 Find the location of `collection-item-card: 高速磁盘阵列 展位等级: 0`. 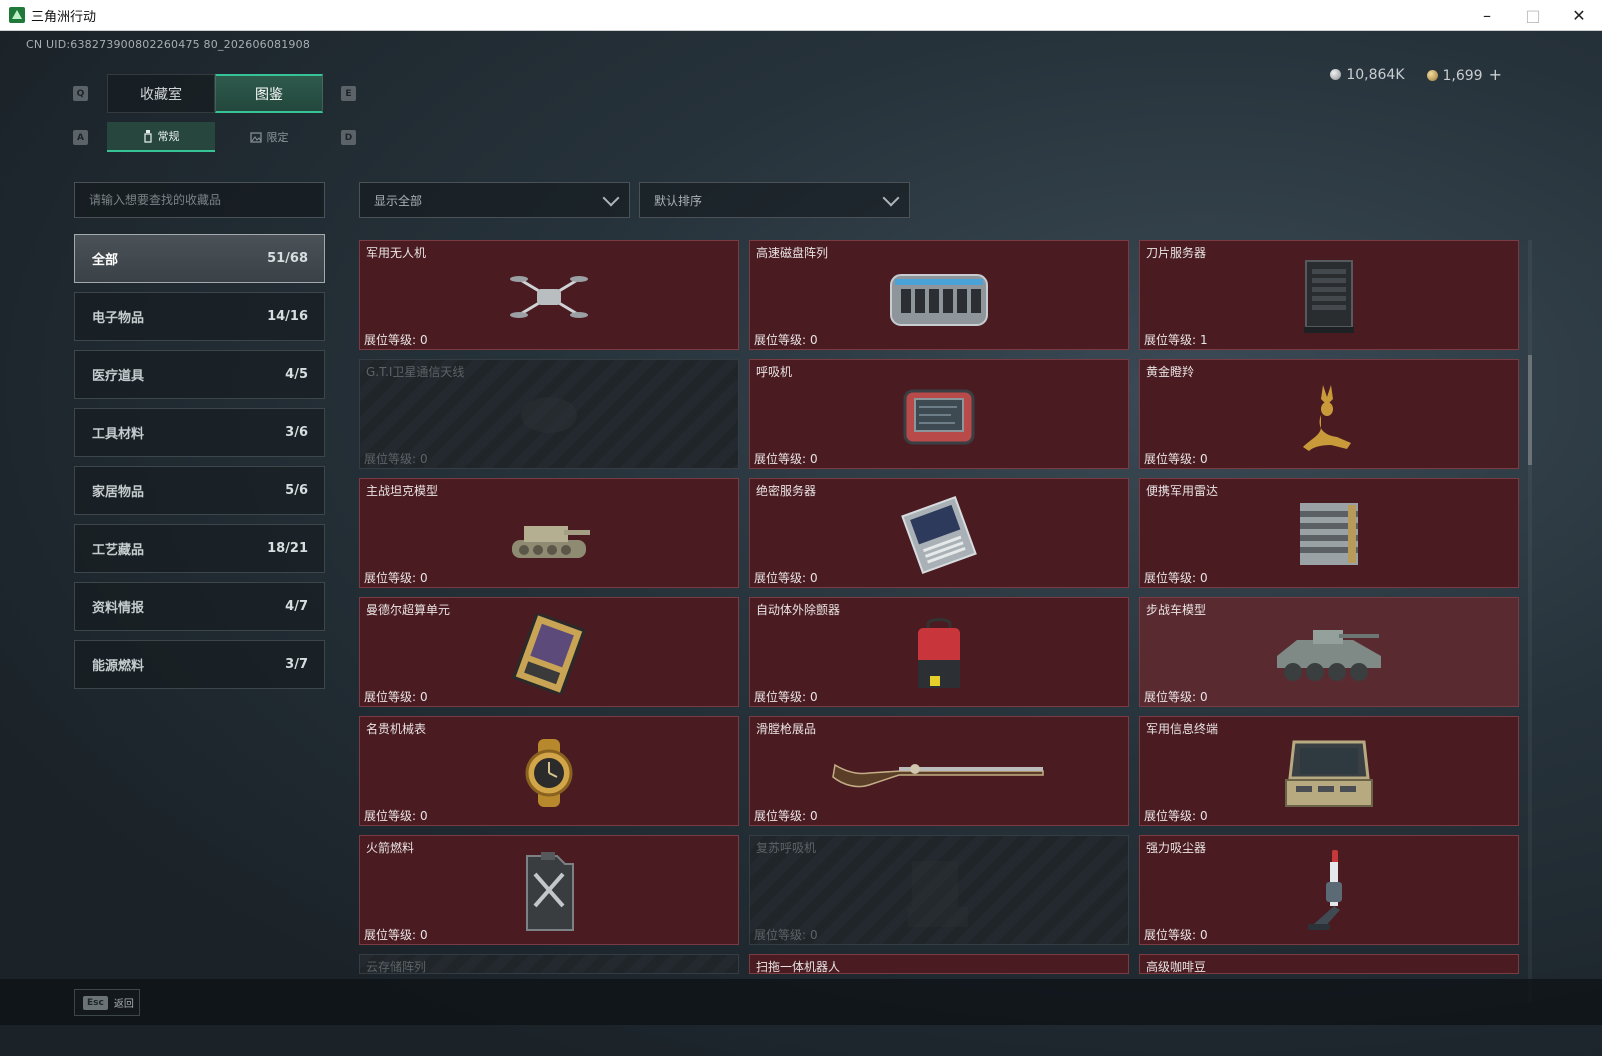

collection-item-card: 高速磁盘阵列 展位等级: 0 is located at coordinates (939, 295).